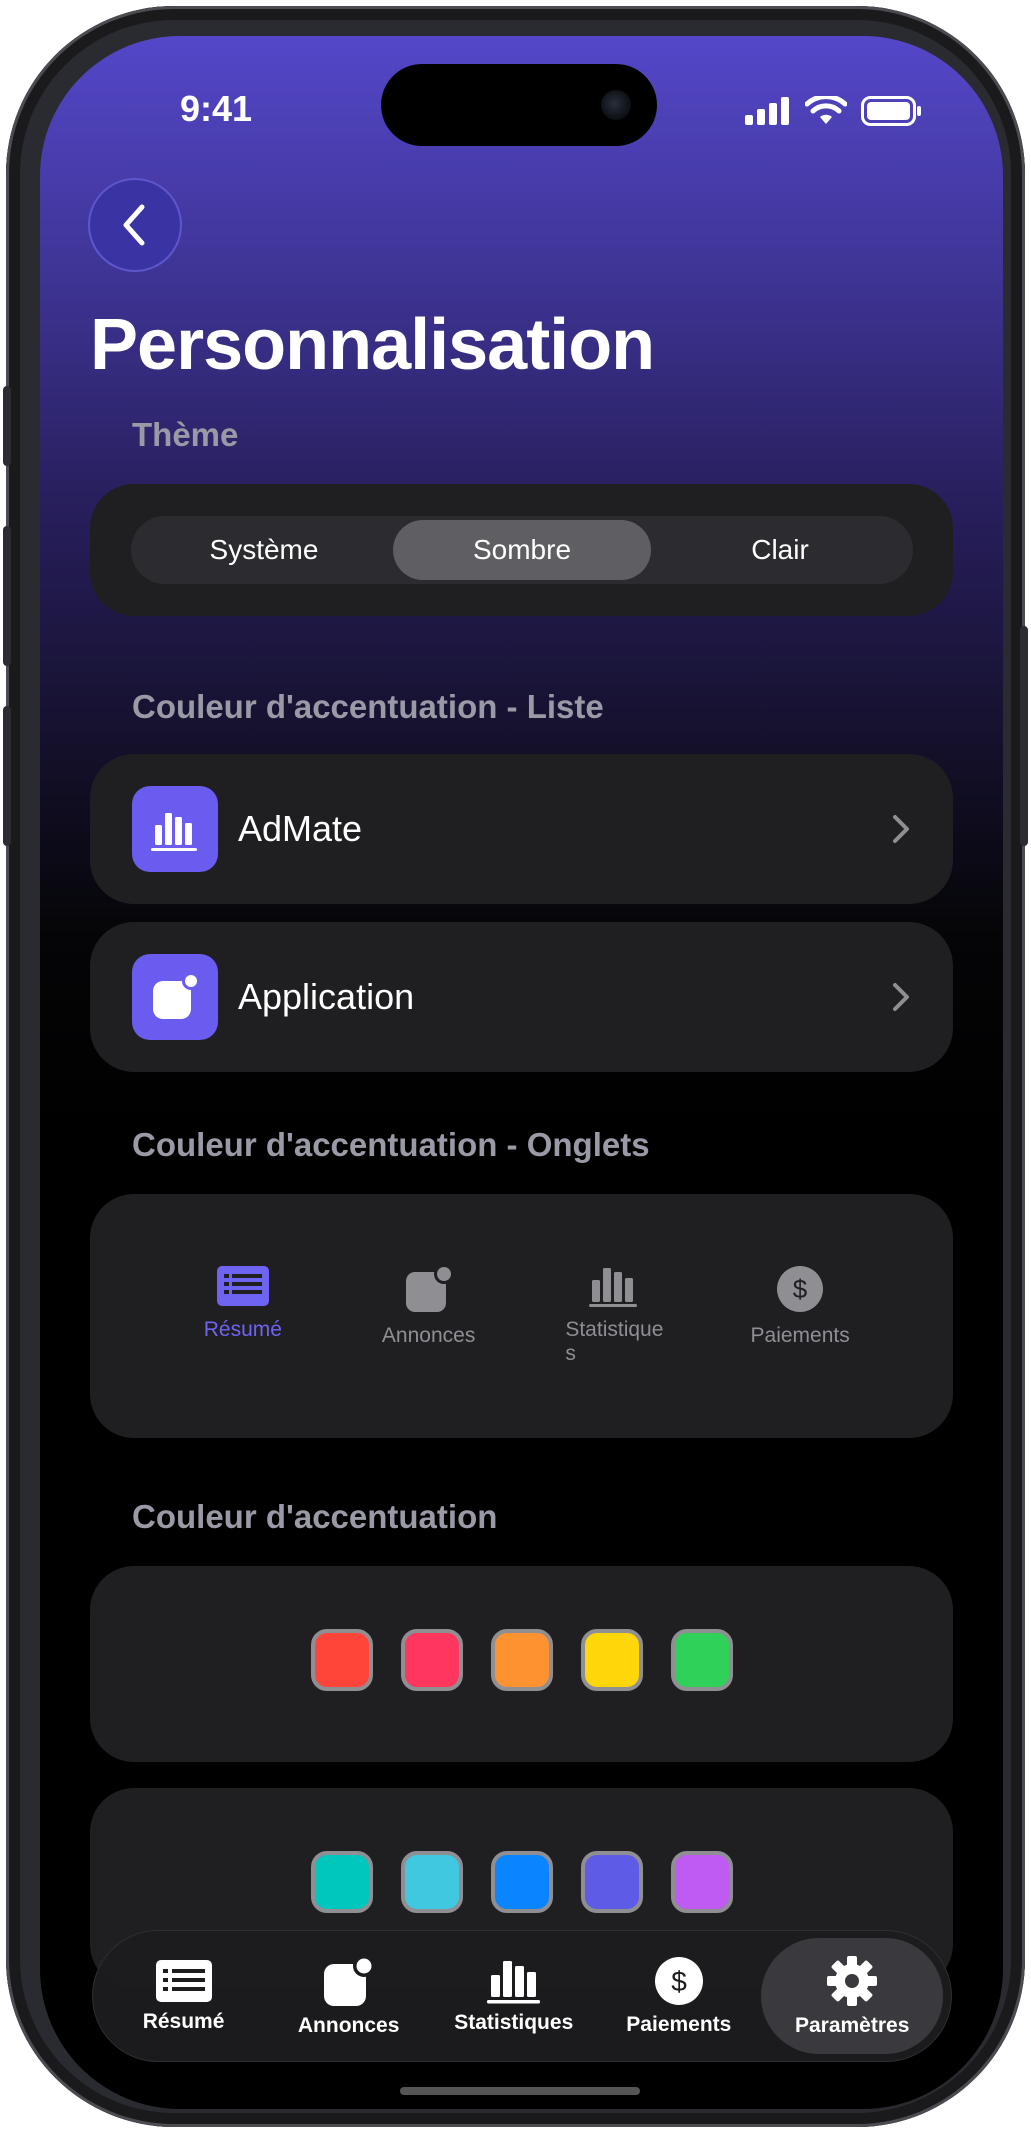  I want to click on tab-preview-annonces: Annonces, so click(429, 1306).